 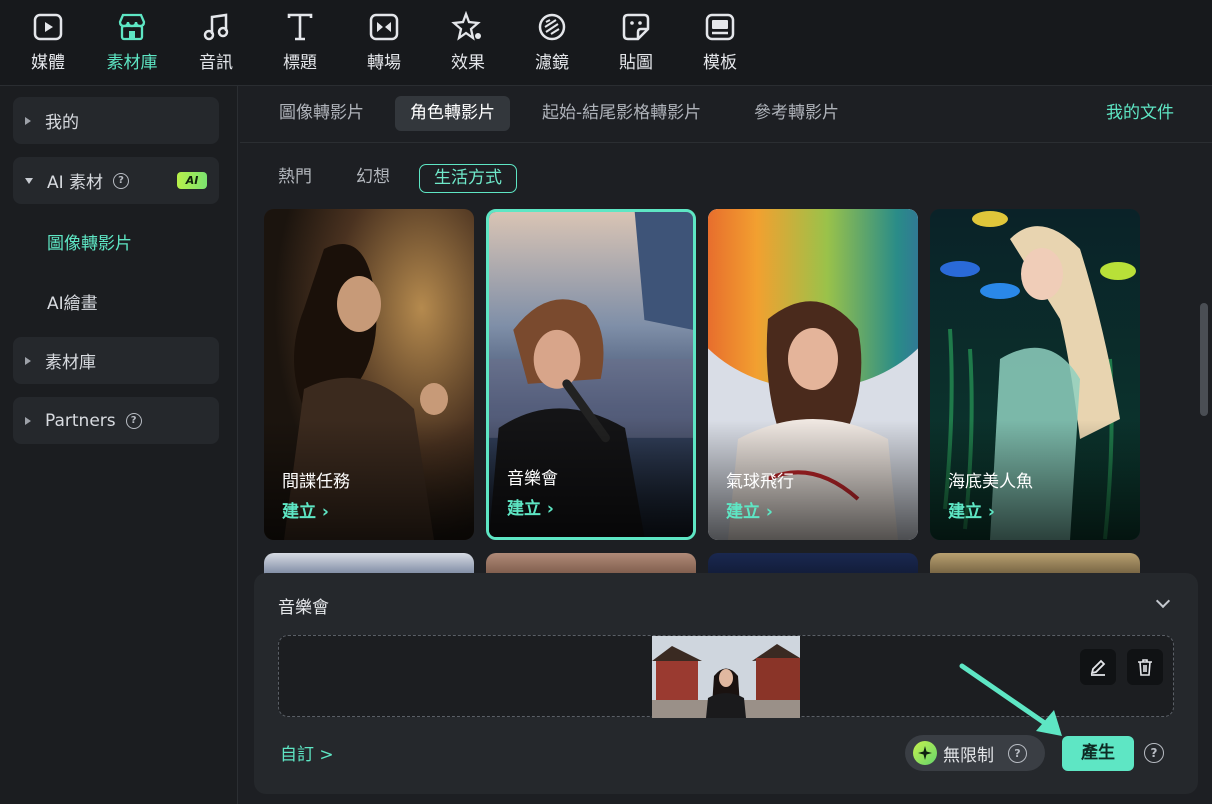 I want to click on sidebar-item-my: 我的, so click(x=116, y=120).